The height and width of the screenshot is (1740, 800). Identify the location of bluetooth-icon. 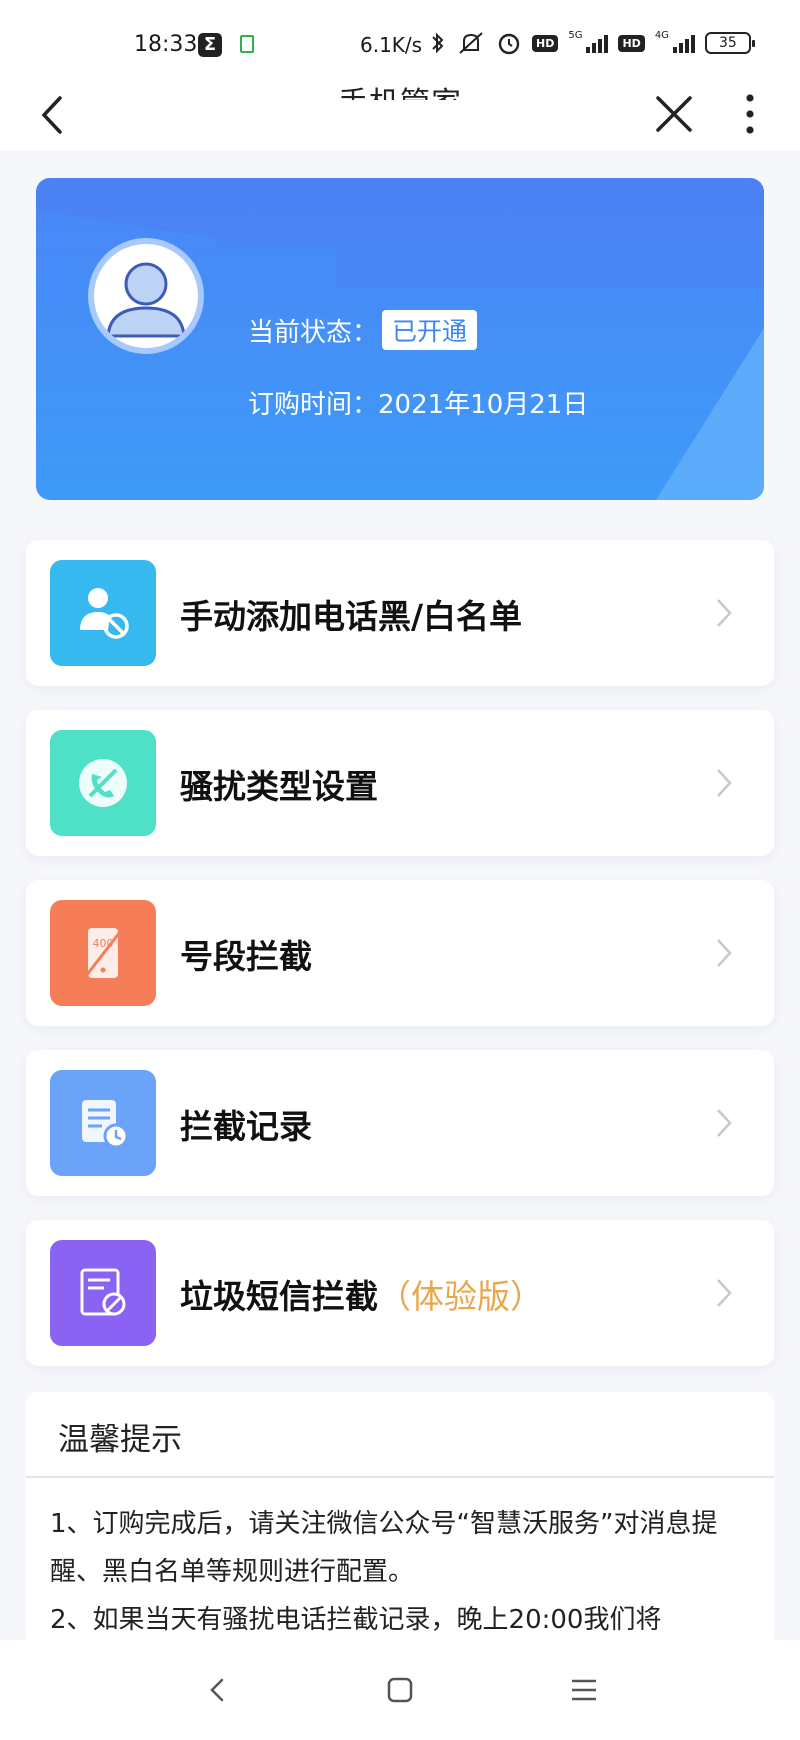
(438, 43).